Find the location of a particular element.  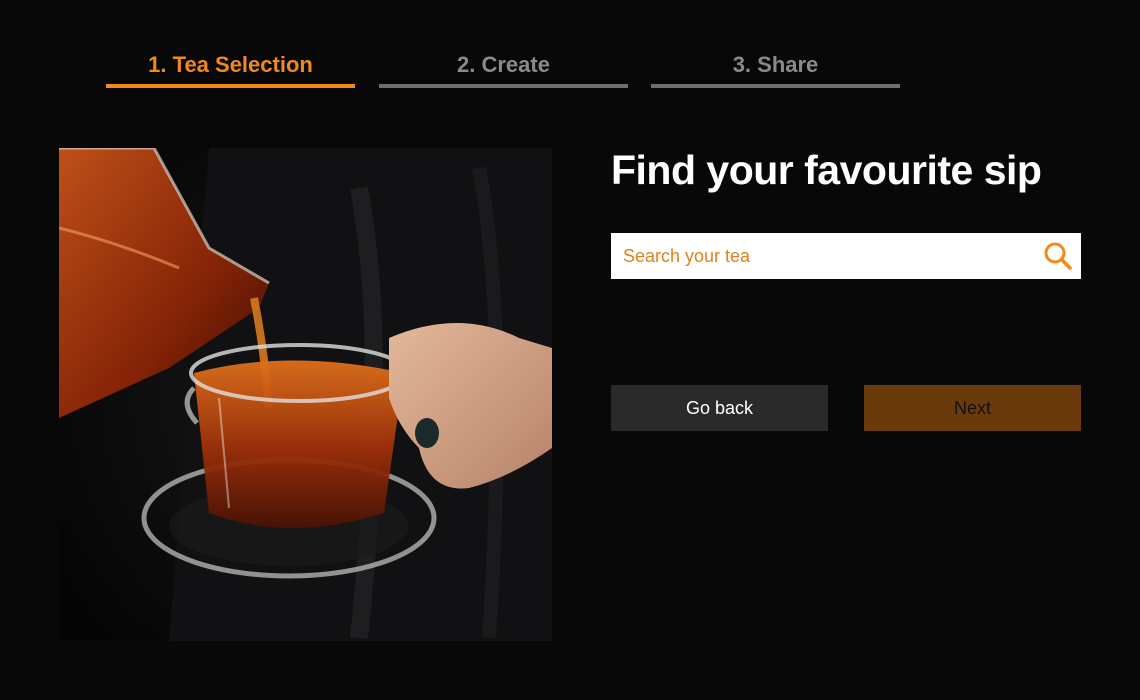

step-label: 2. Create is located at coordinates (503, 64).